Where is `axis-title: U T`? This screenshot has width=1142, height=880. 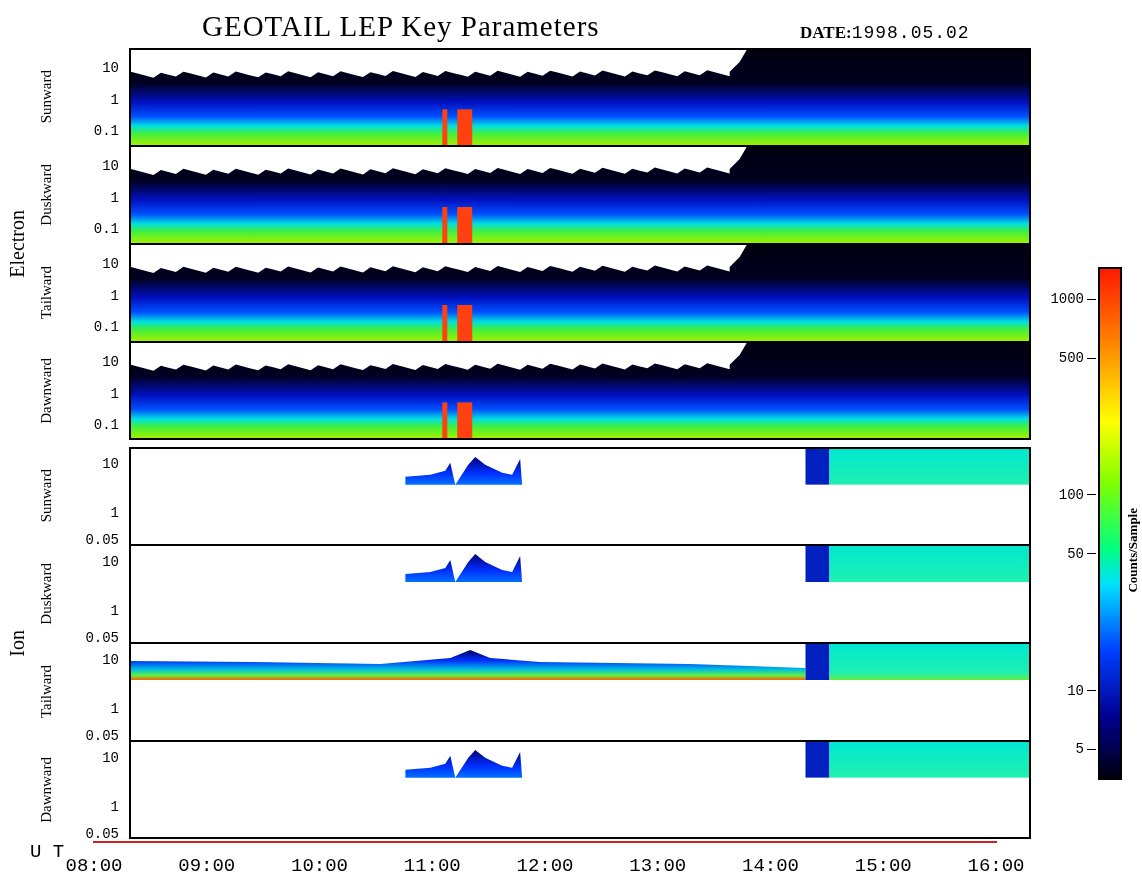
axis-title: U T is located at coordinates (47, 852).